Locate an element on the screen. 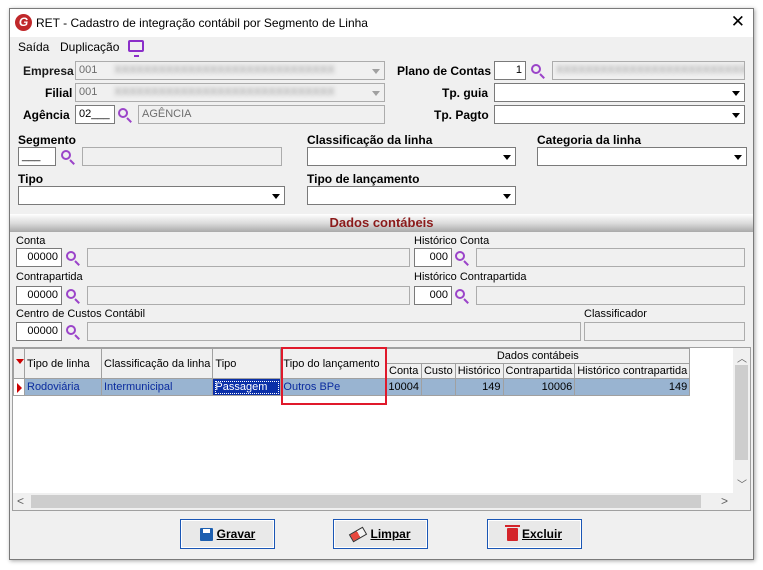  conta-input: 00000 is located at coordinates (39, 257).